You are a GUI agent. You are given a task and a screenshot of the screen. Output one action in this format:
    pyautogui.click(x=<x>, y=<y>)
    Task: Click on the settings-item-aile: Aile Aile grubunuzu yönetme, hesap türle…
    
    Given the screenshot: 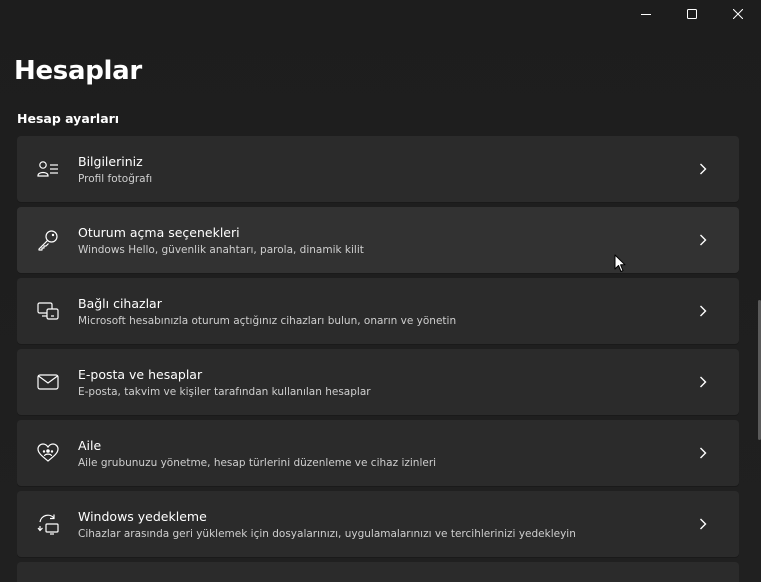 What is the action you would take?
    pyautogui.click(x=378, y=453)
    